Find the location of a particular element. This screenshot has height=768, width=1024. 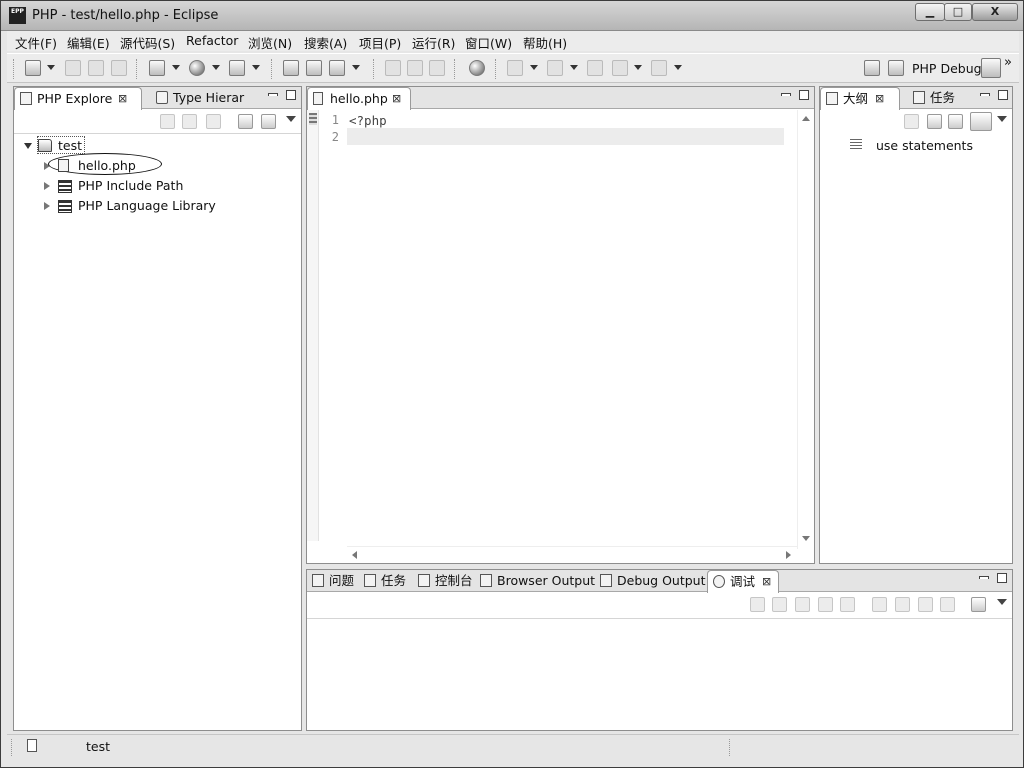

tab-debug-output: Debug Output is located at coordinates (650, 581).